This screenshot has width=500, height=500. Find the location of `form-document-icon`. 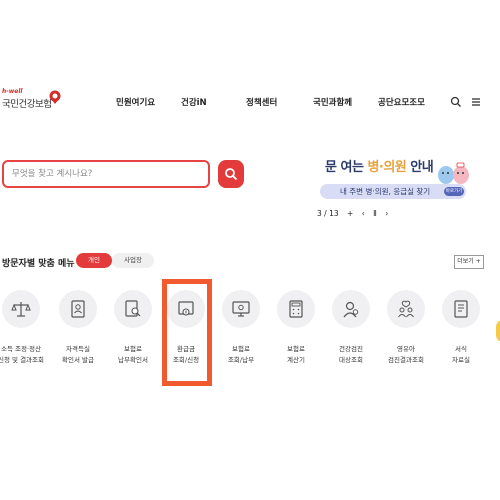

form-document-icon is located at coordinates (461, 309).